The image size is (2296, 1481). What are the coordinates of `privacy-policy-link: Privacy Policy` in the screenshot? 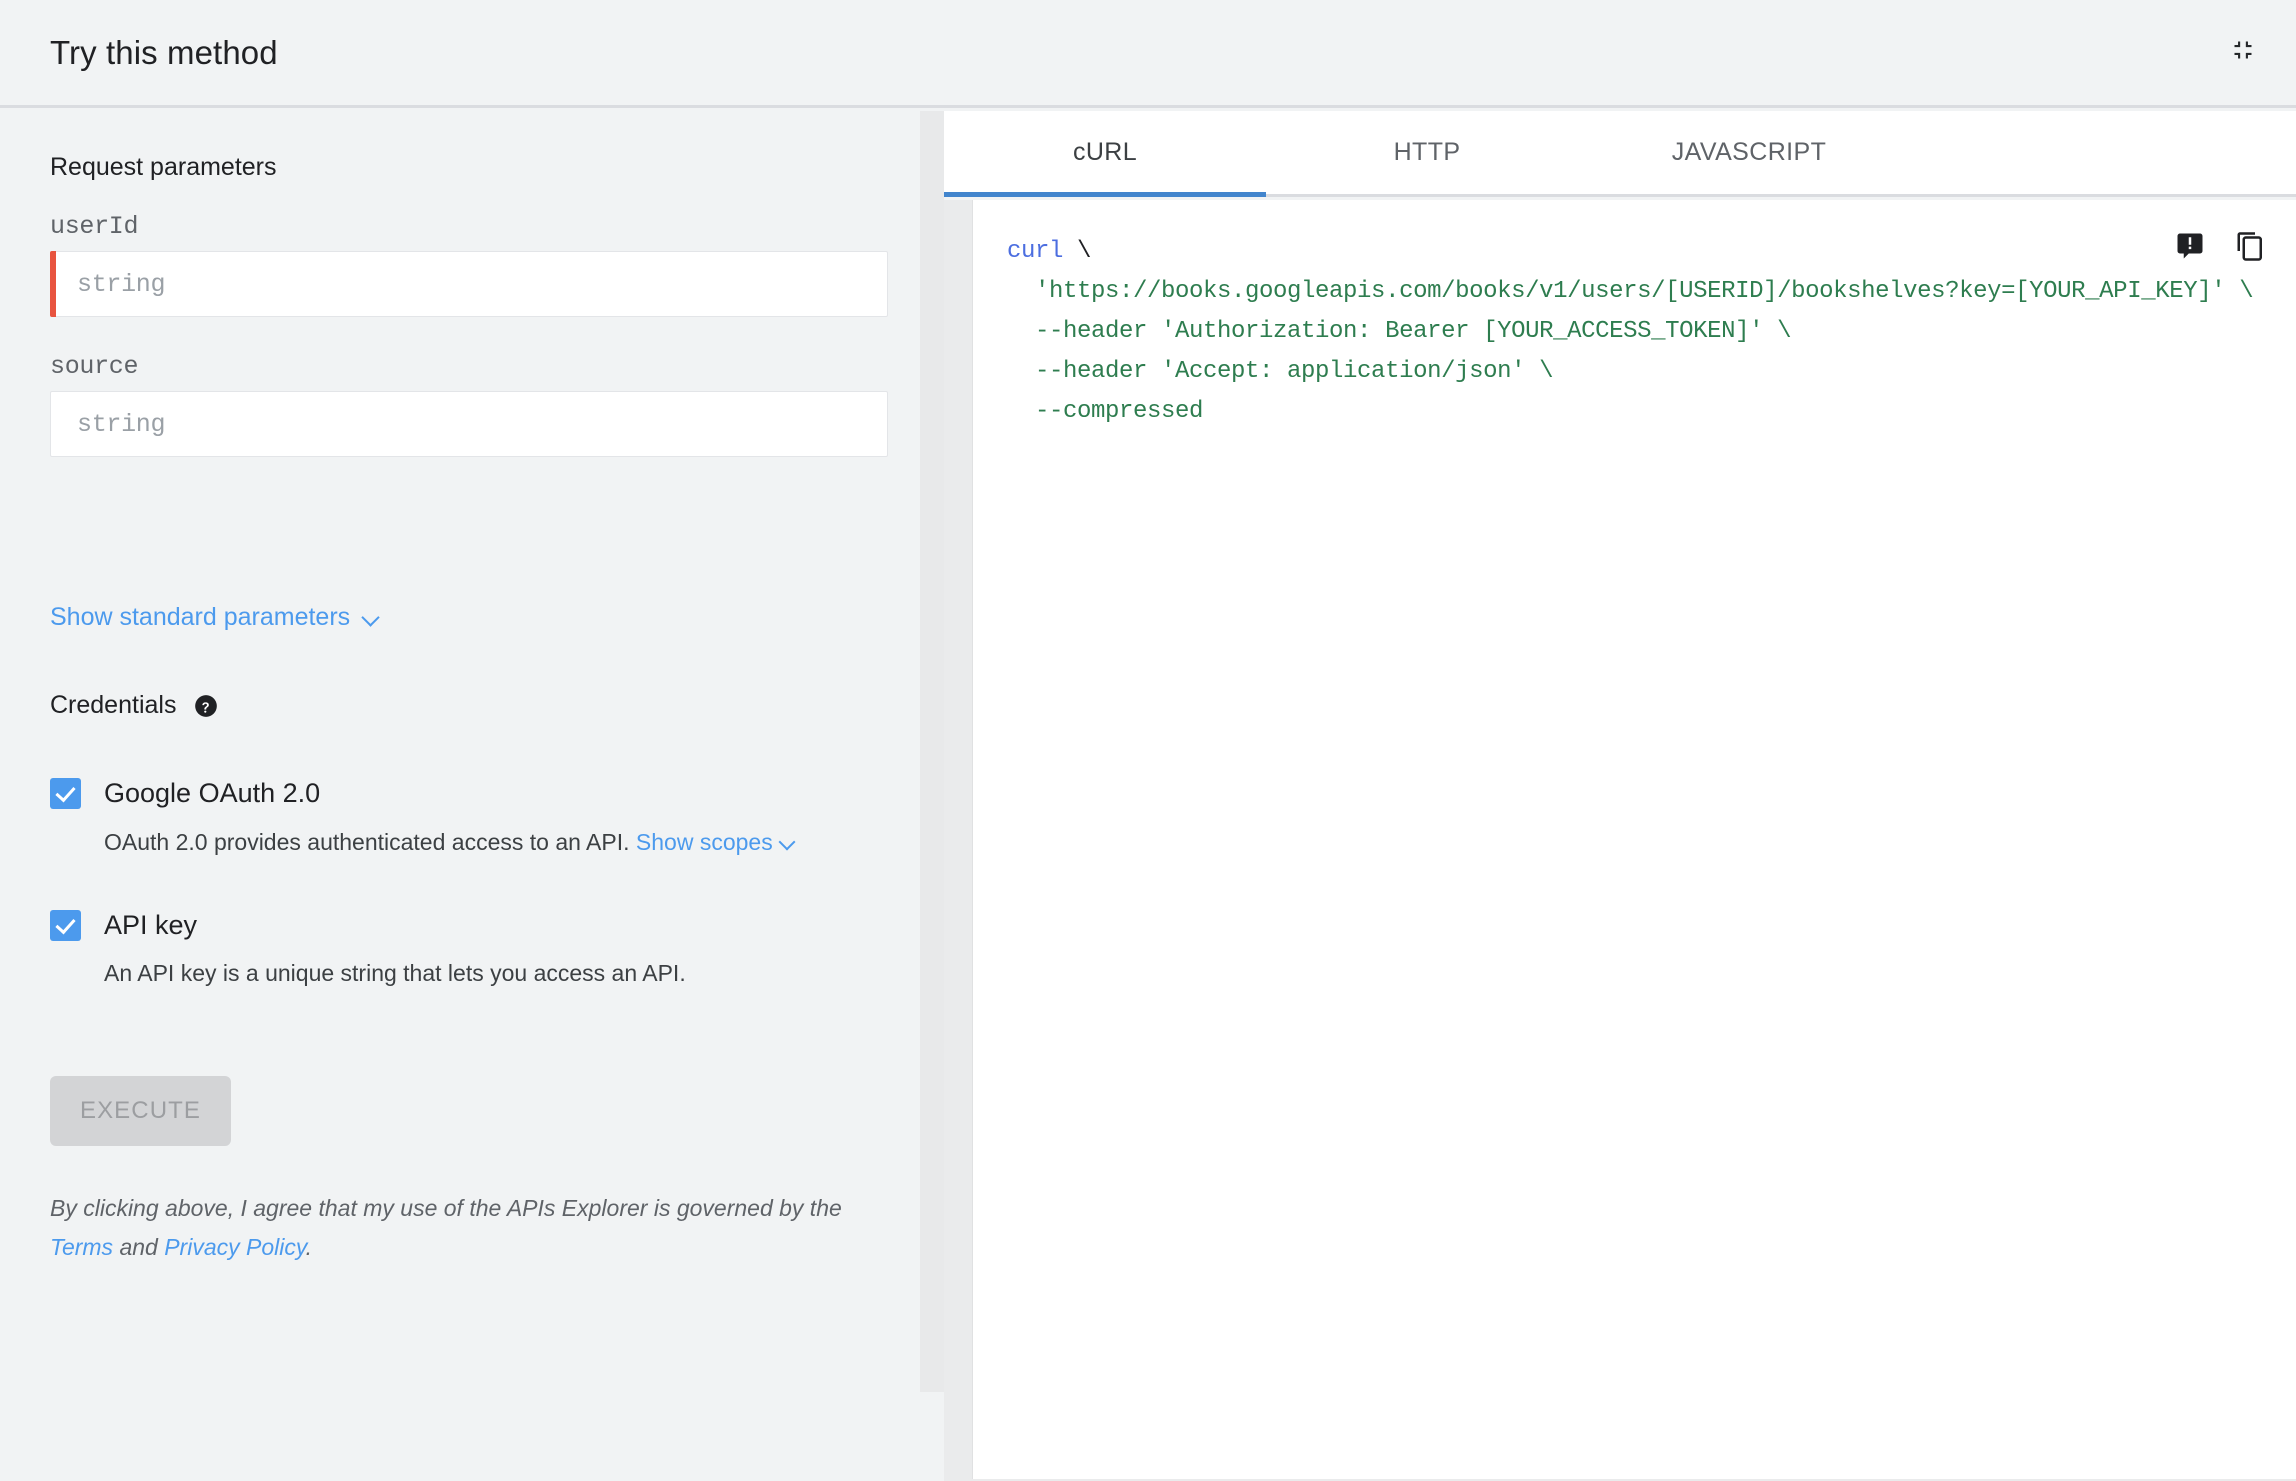 It's located at (234, 1247).